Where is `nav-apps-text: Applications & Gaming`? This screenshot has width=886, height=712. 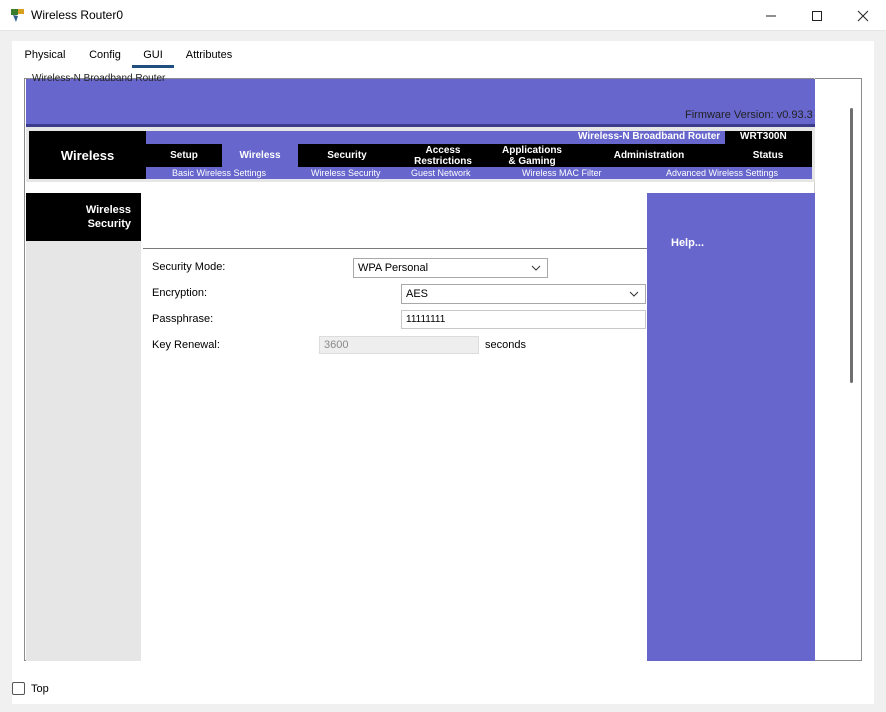
nav-apps-text: Applications & Gaming is located at coordinates (532, 156).